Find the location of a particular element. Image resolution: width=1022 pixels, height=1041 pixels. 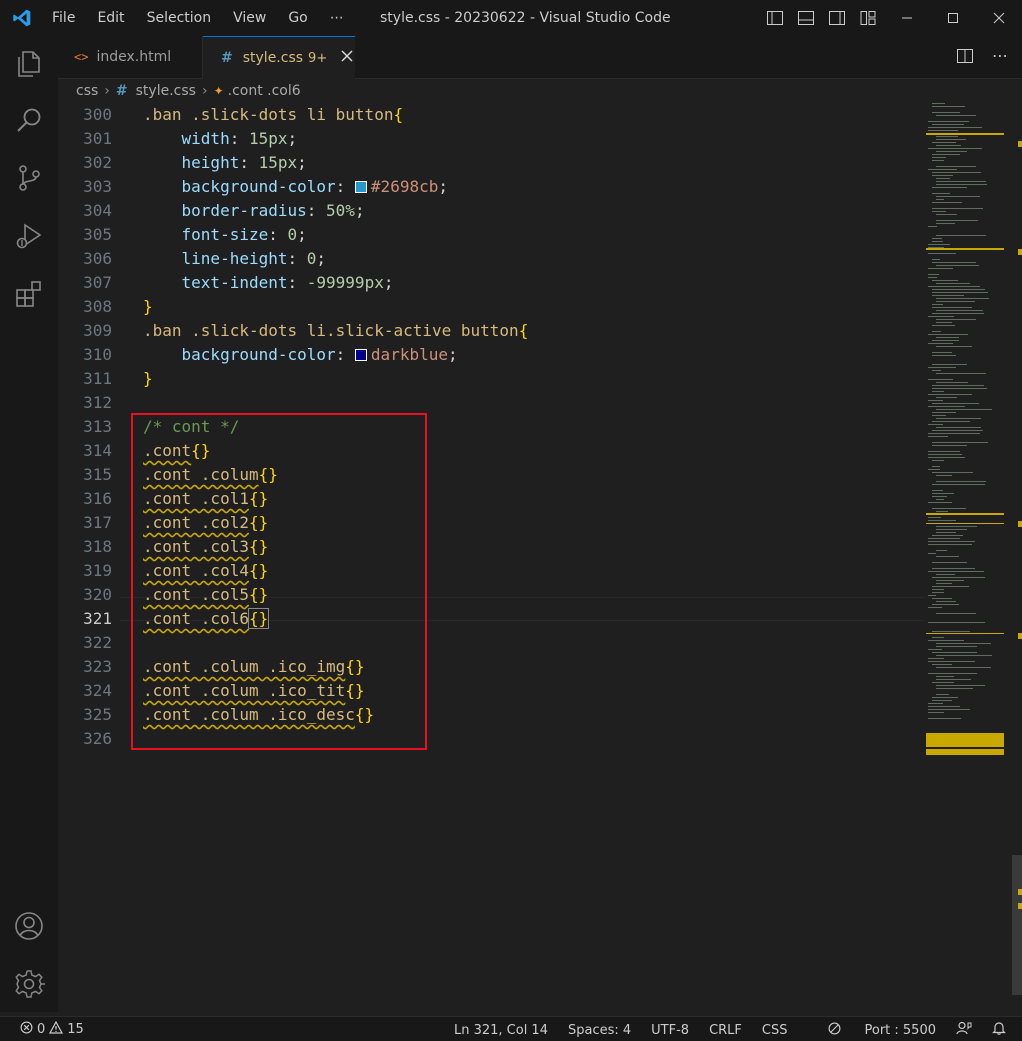

problems-indicator: 0 15 is located at coordinates (52, 1029).